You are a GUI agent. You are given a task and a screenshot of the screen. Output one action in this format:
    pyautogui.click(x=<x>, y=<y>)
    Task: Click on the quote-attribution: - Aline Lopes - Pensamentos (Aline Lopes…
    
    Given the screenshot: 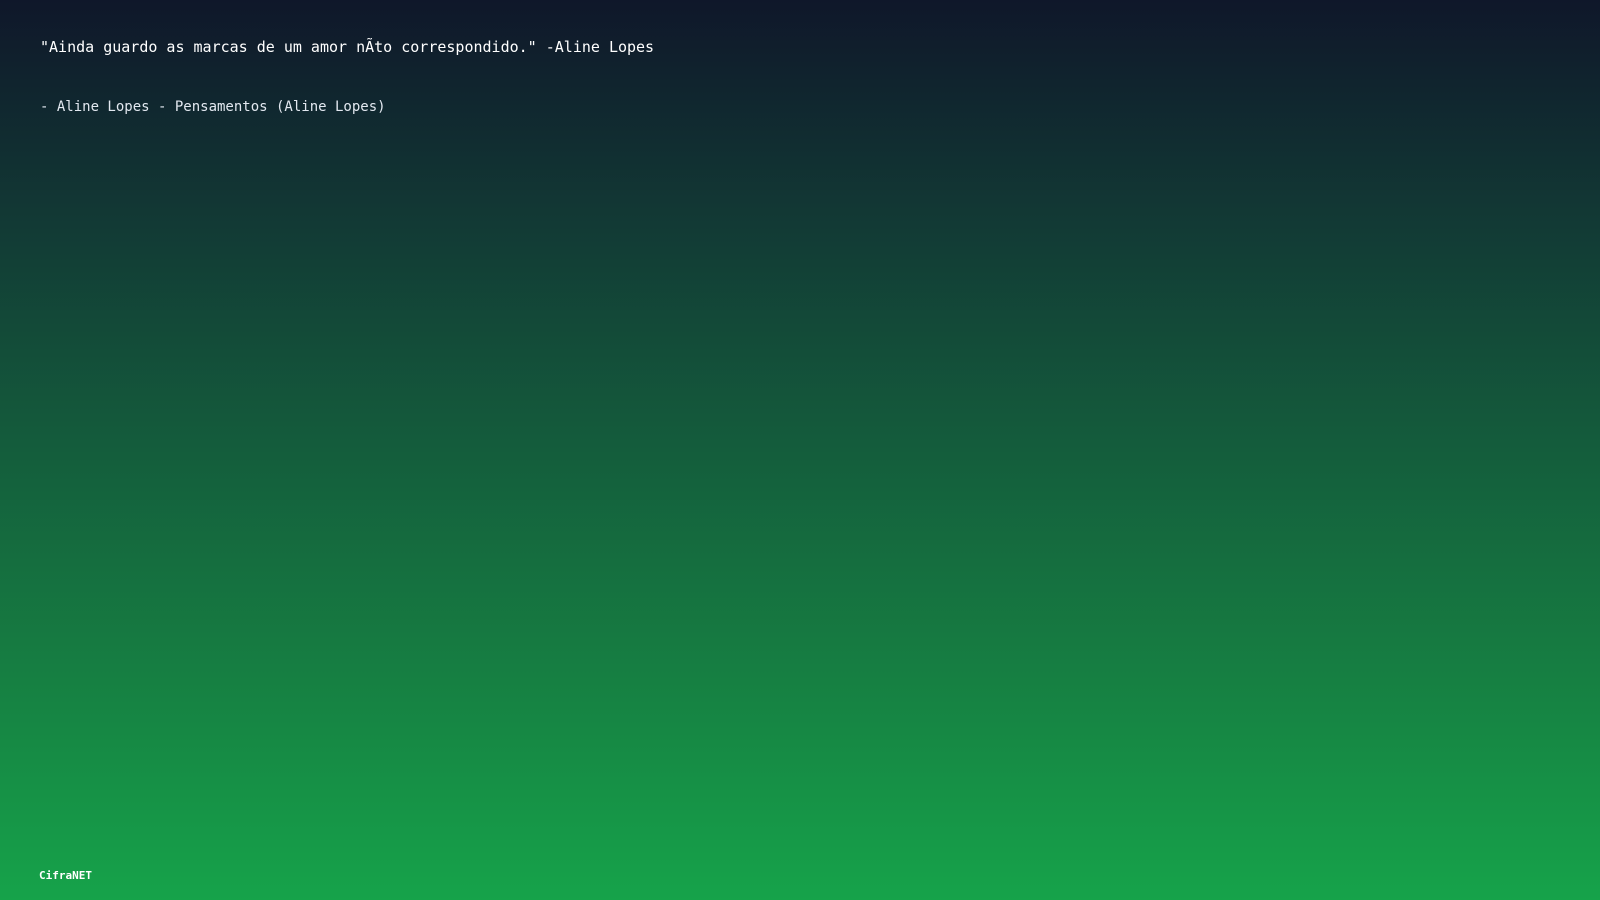 What is the action you would take?
    pyautogui.click(x=213, y=107)
    